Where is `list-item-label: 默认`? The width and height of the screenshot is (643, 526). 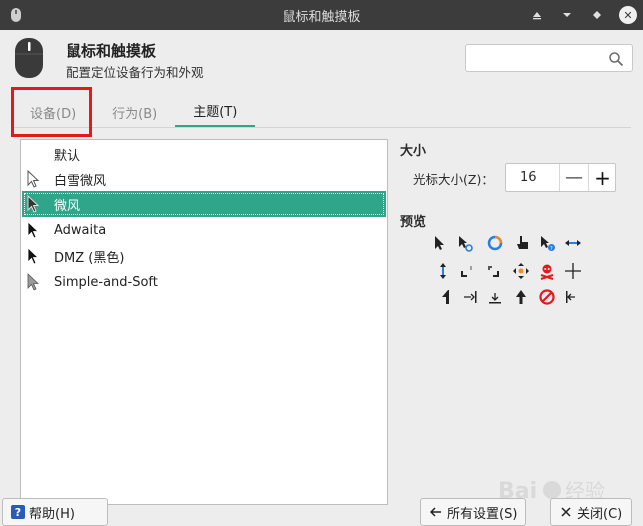
list-item-label: 默认 is located at coordinates (67, 156).